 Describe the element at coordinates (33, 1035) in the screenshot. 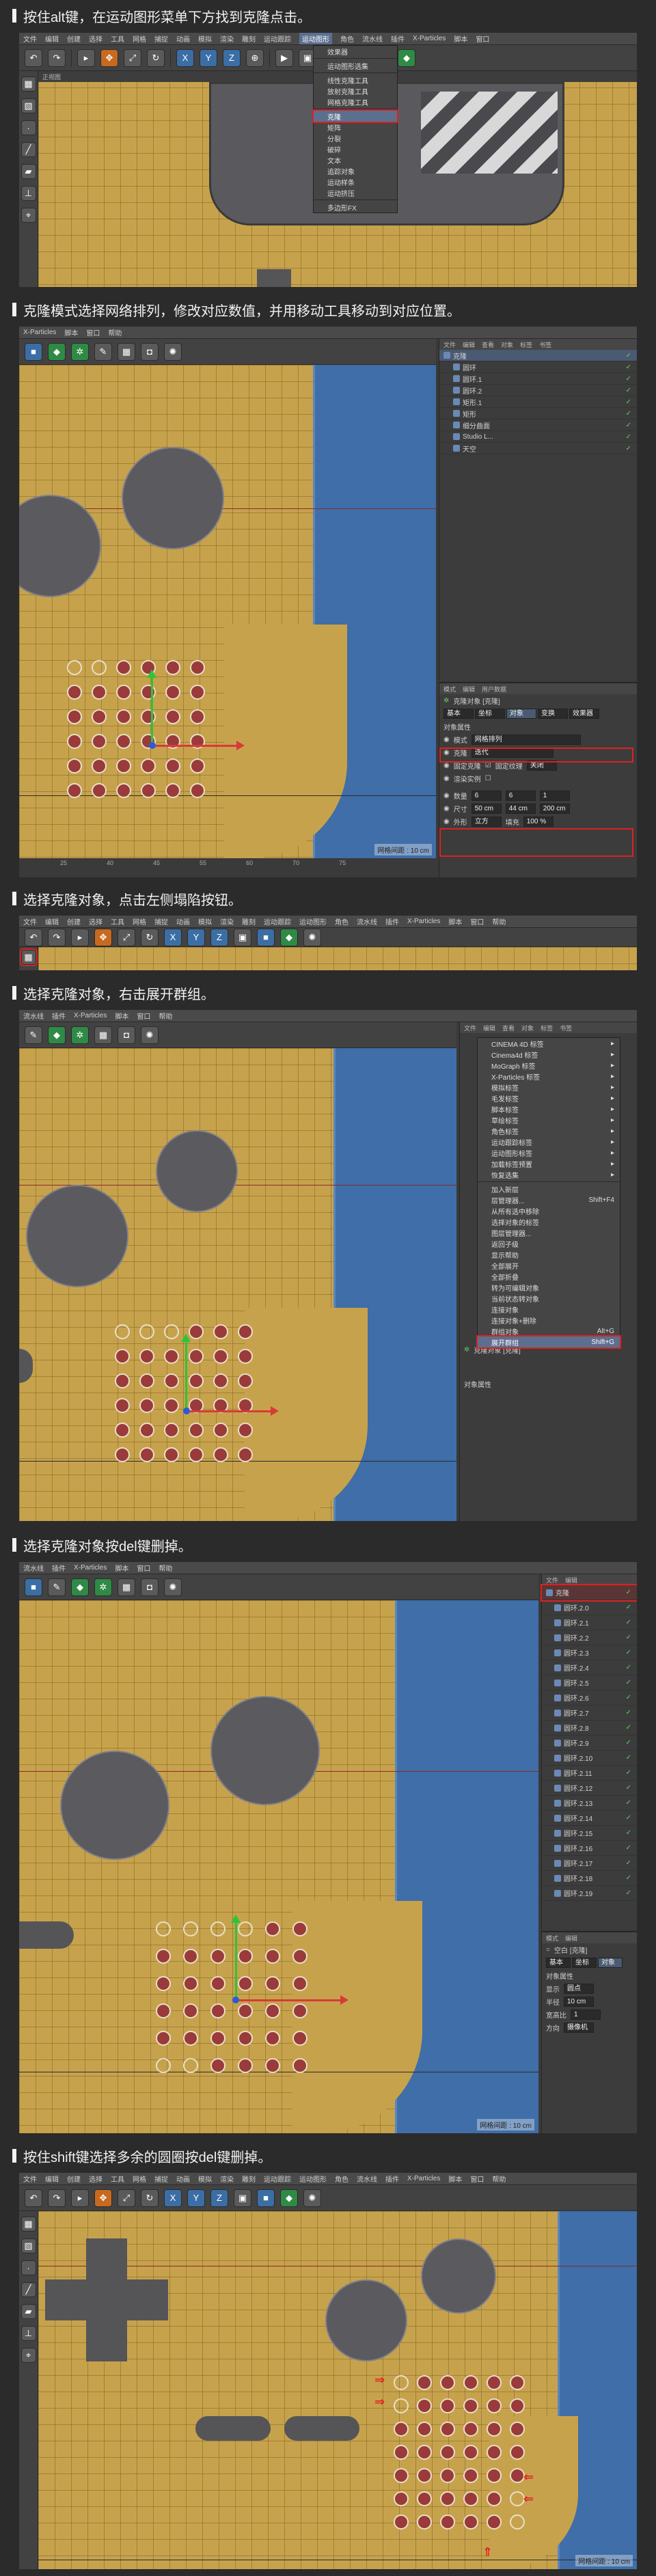

I see `pen-icon: ✎` at that location.